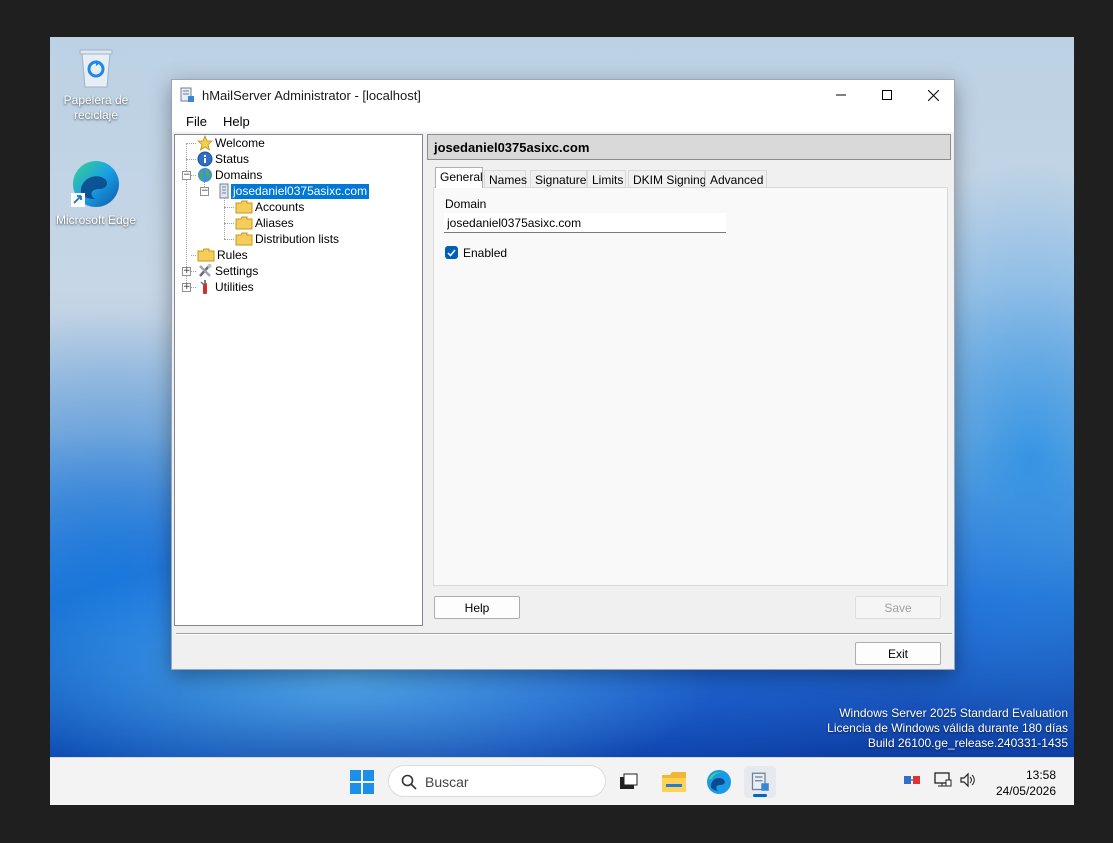 This screenshot has width=1113, height=843. What do you see at coordinates (196, 121) in the screenshot?
I see `menu-file: File` at bounding box center [196, 121].